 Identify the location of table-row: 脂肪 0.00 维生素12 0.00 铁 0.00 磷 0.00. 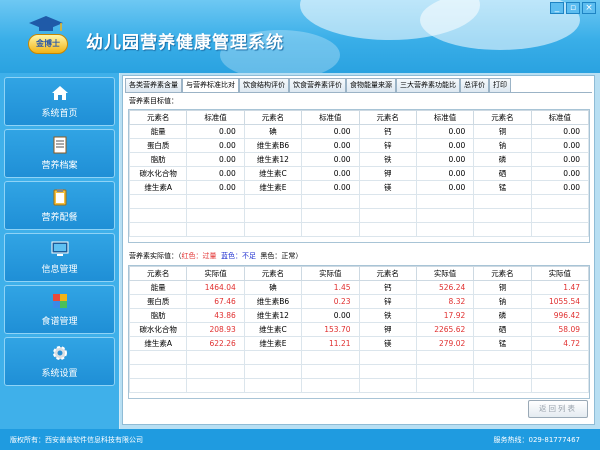
(359, 159).